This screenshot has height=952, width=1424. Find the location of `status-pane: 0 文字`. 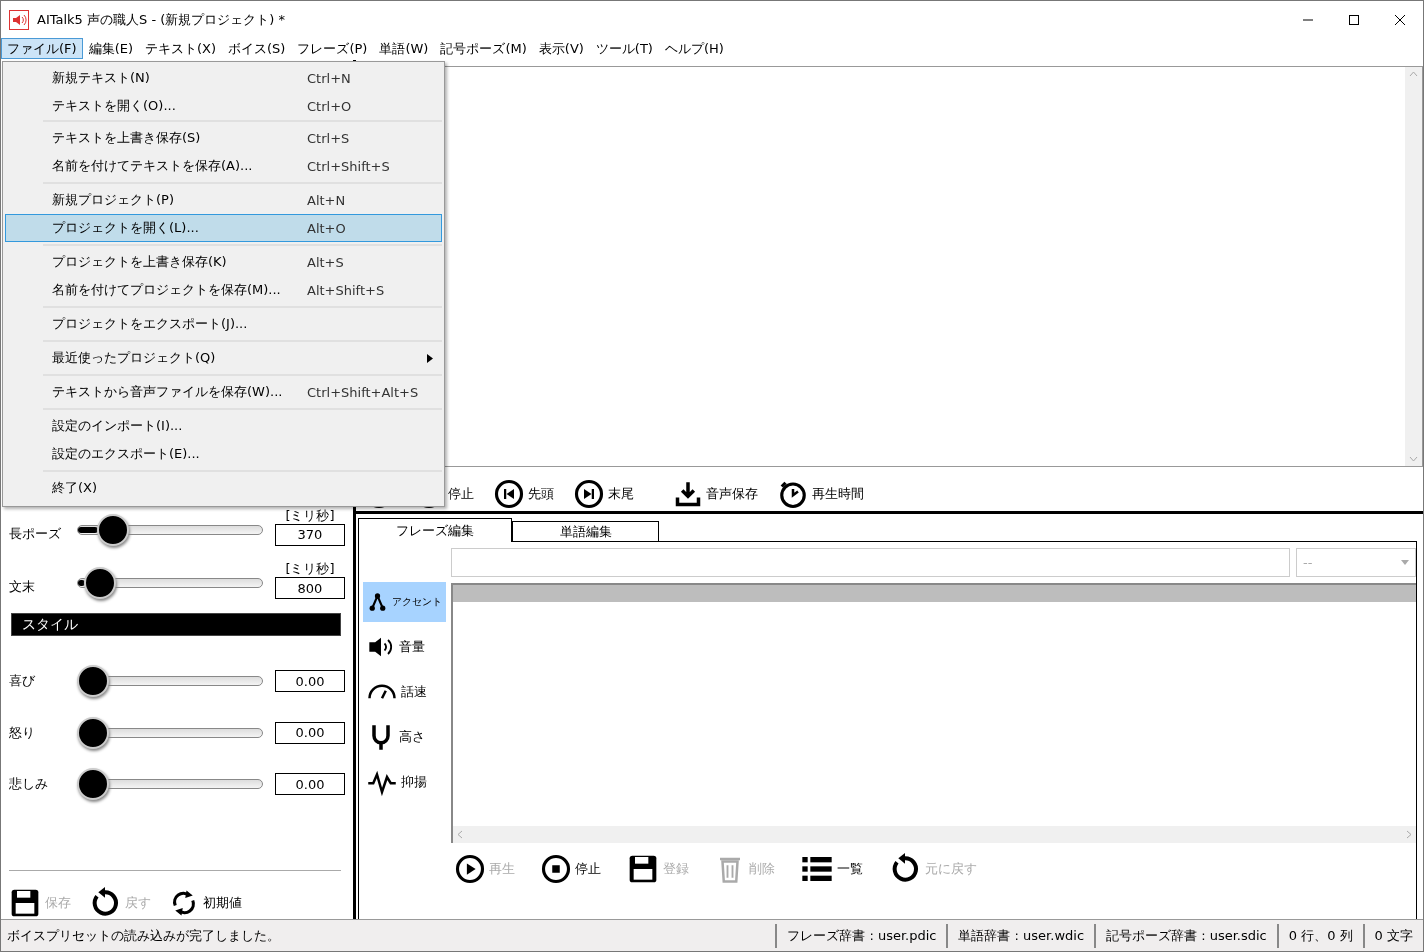

status-pane: 0 文字 is located at coordinates (1392, 935).